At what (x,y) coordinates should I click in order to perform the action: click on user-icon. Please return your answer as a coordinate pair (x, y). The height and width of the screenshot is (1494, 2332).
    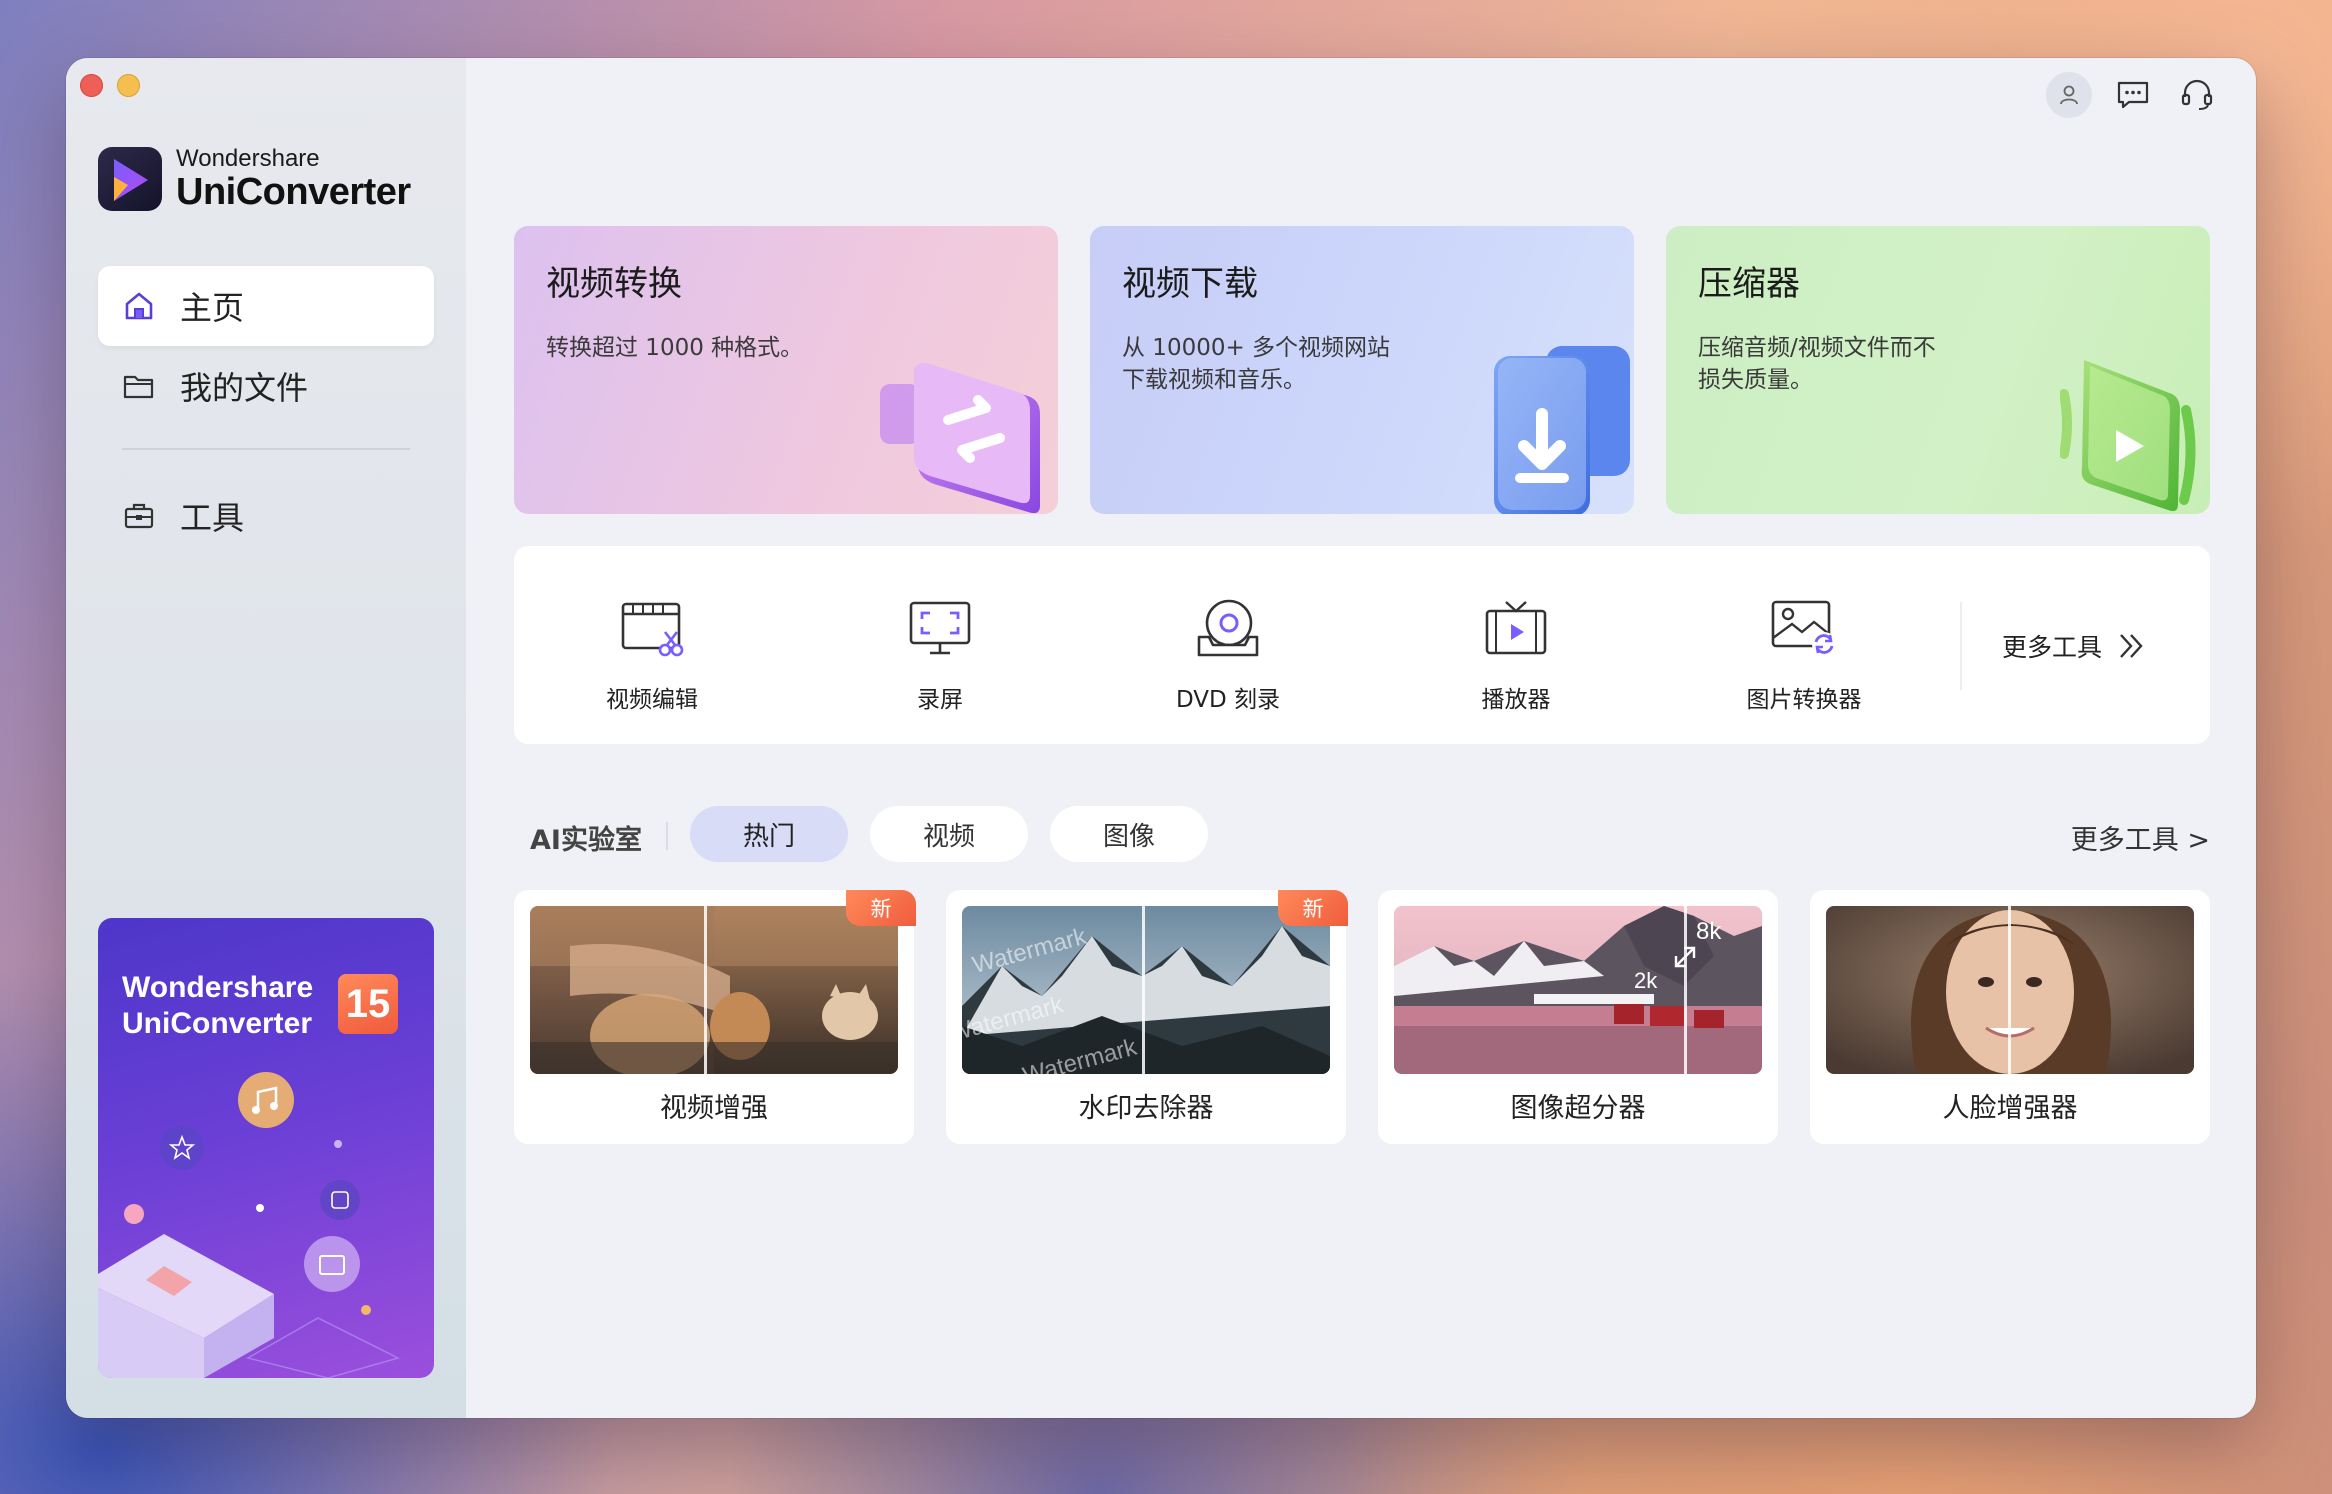
    Looking at the image, I should click on (2069, 95).